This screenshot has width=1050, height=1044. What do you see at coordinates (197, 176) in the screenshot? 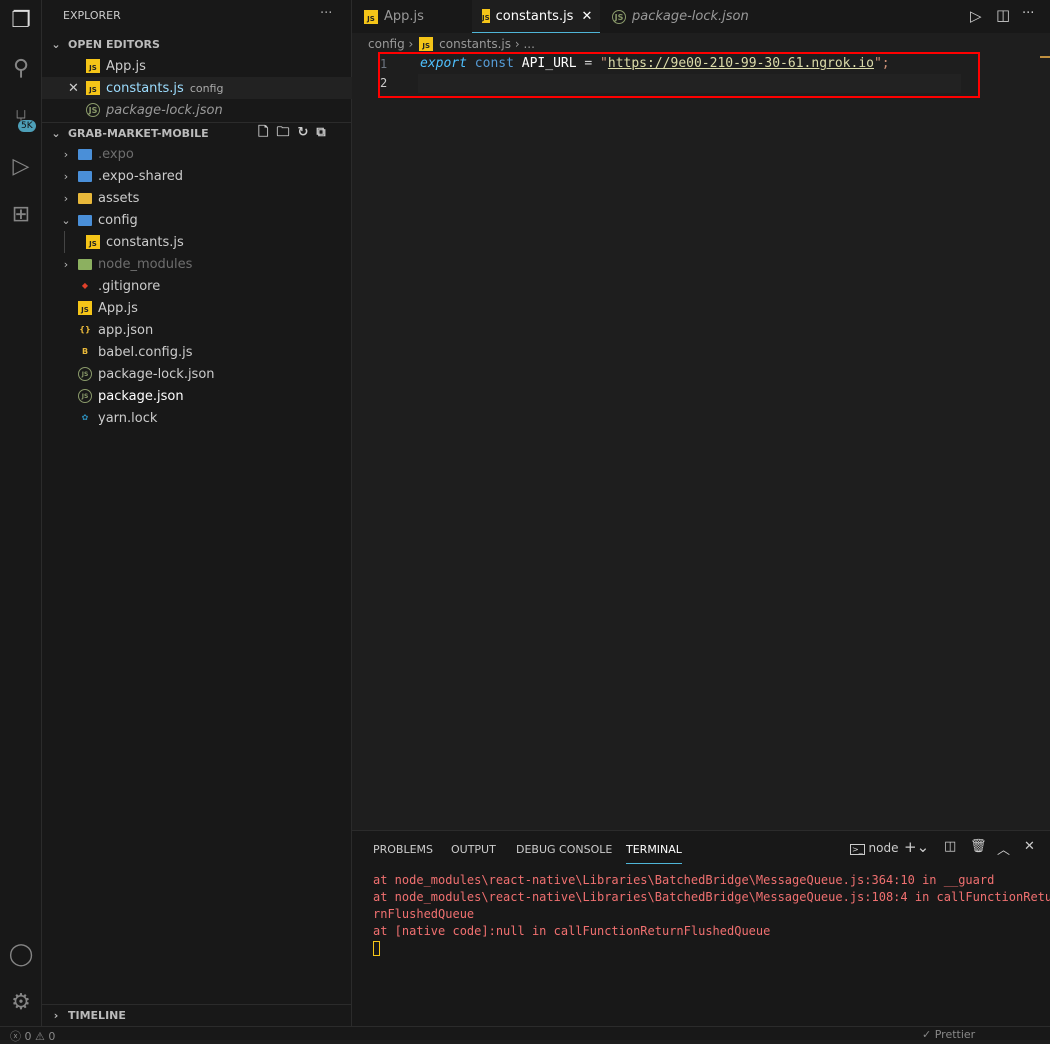
I see `tree-item: › .expo-shared` at bounding box center [197, 176].